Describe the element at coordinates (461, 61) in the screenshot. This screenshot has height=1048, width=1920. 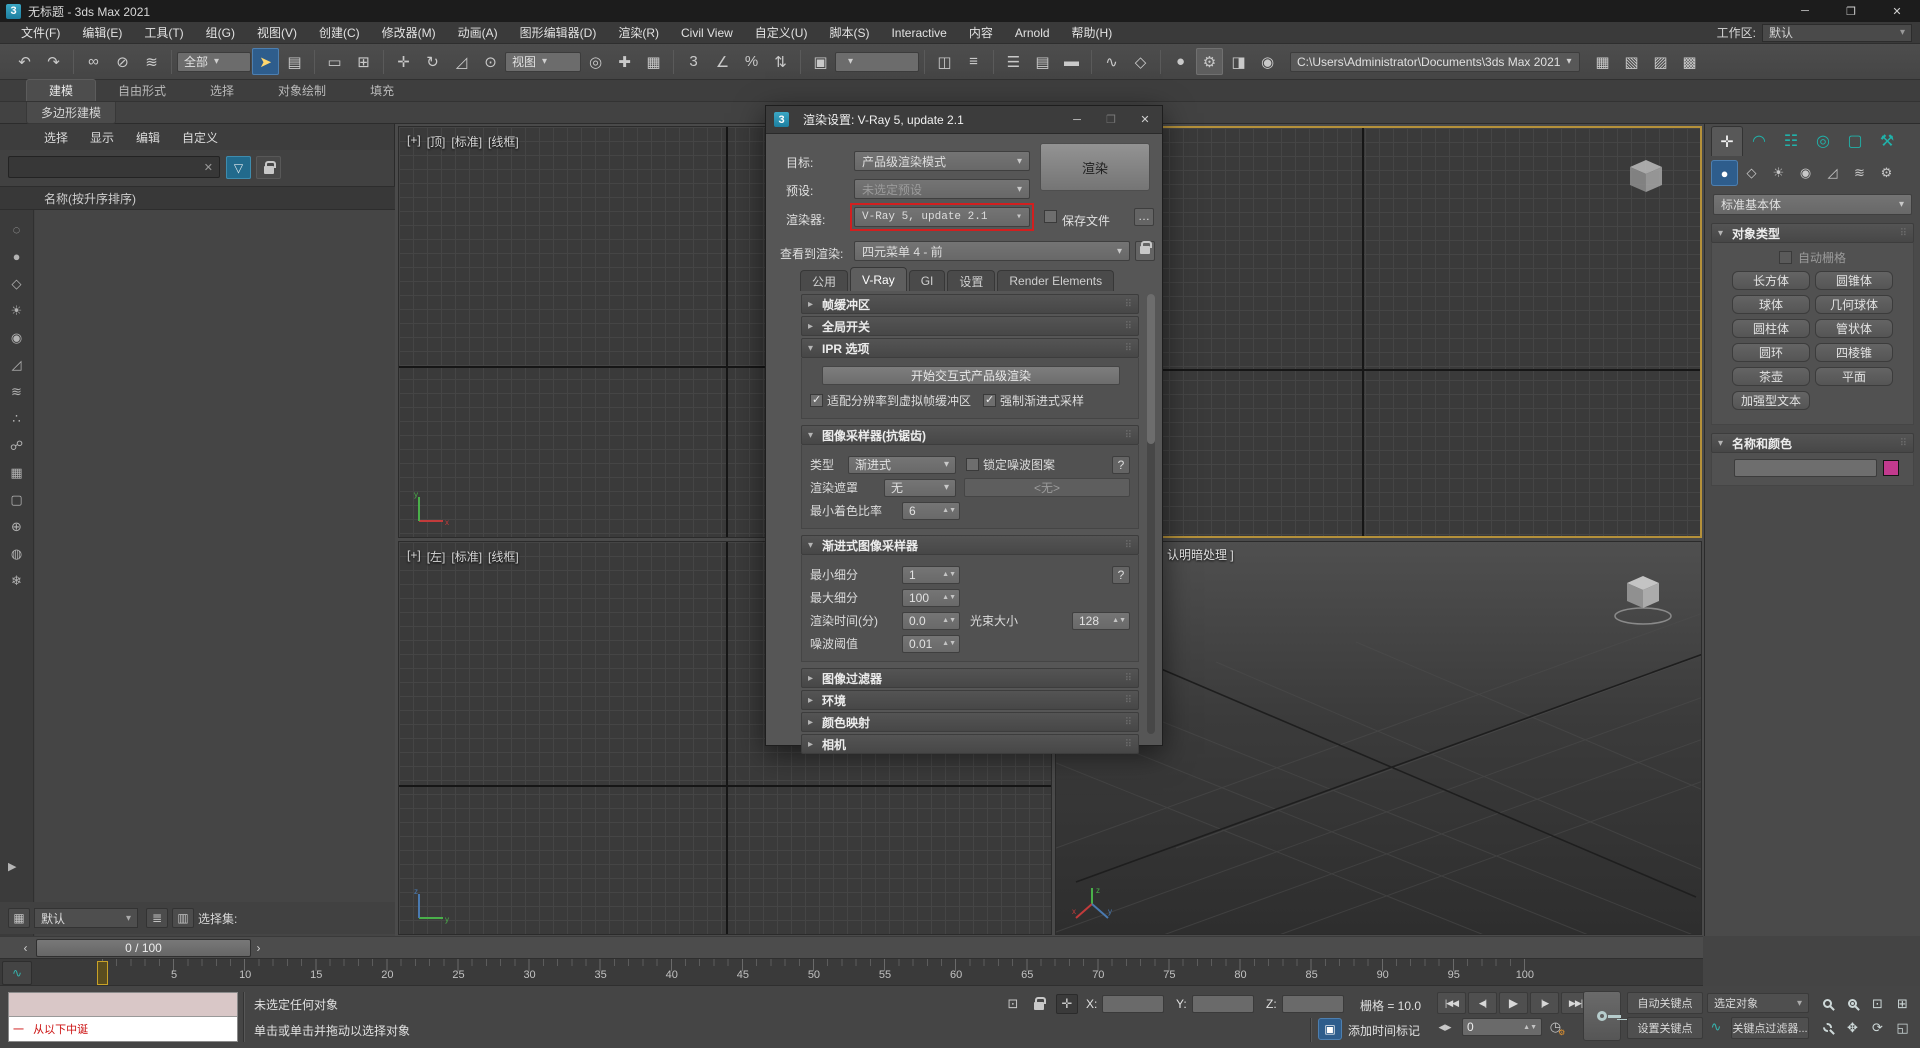
I see `select-and-scale-button: ◿` at that location.